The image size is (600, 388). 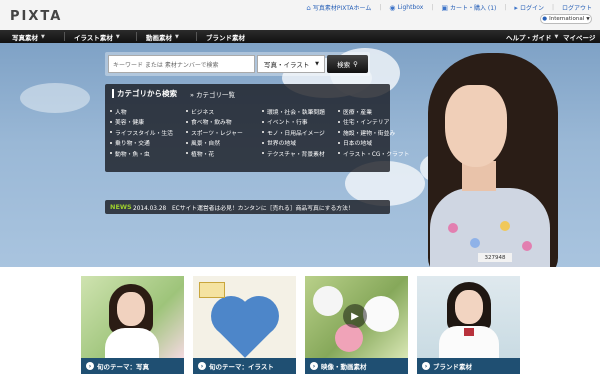 I want to click on nav-illust: イラスト素材 ▼, so click(x=97, y=36).